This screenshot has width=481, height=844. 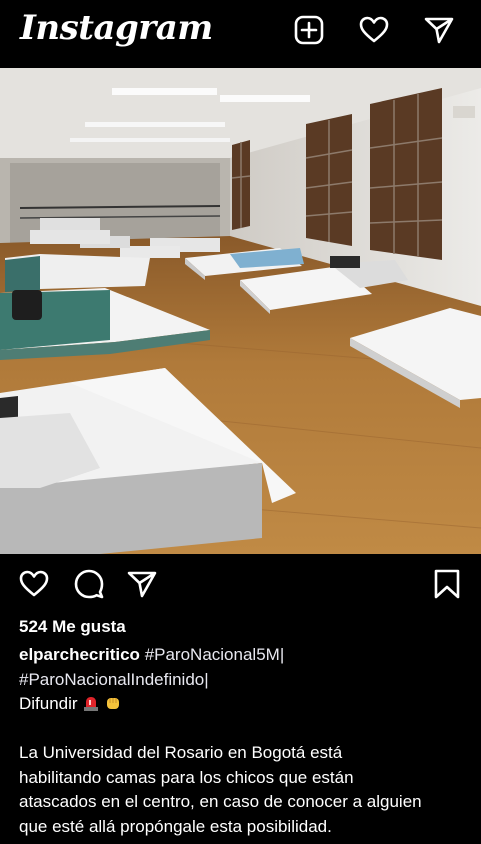 I want to click on like-count: 524 Me gusta, so click(x=72, y=627).